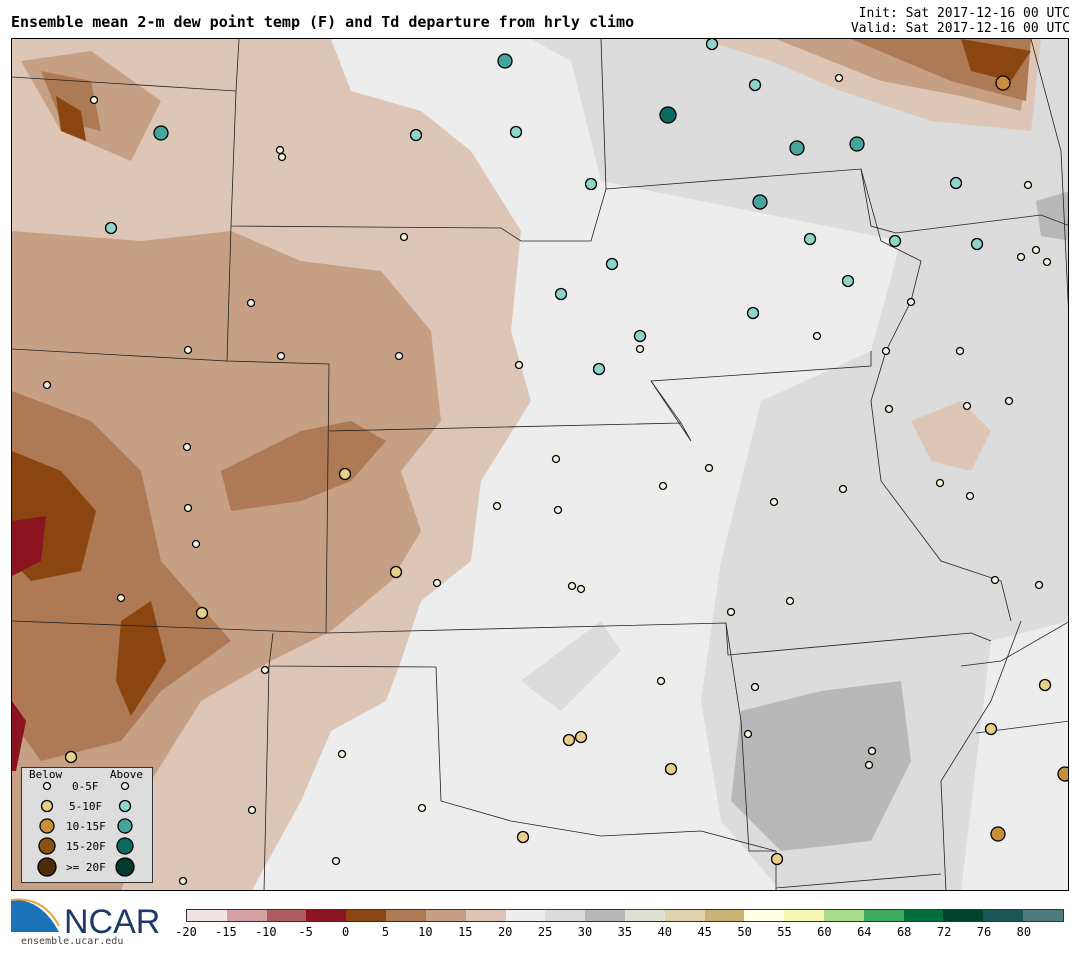 The height and width of the screenshot is (954, 1080). Describe the element at coordinates (86, 829) in the screenshot. I see `legend-symbols` at that location.